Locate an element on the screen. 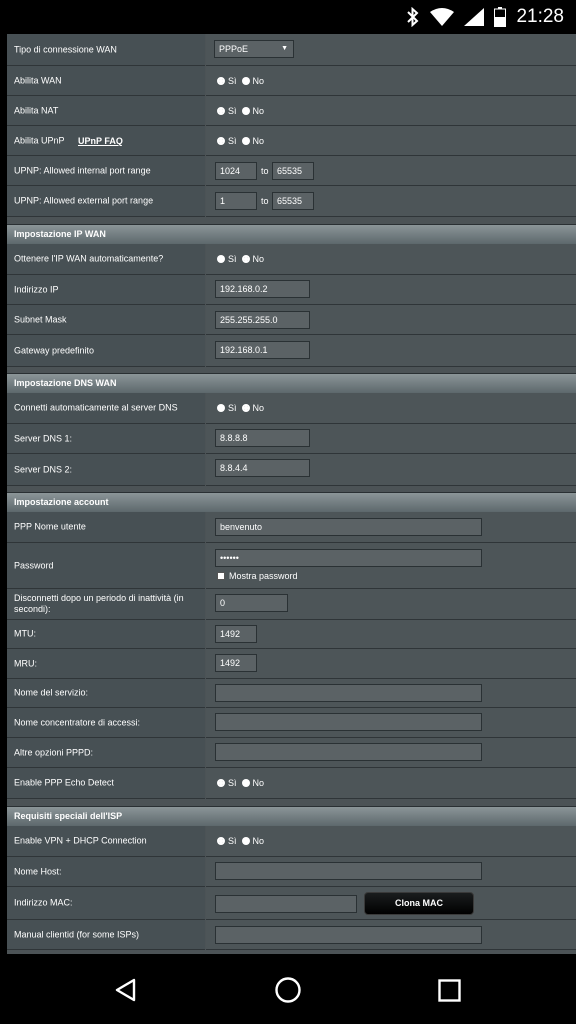 The height and width of the screenshot is (1024, 576). auto-dns-yes-radio is located at coordinates (221, 408).